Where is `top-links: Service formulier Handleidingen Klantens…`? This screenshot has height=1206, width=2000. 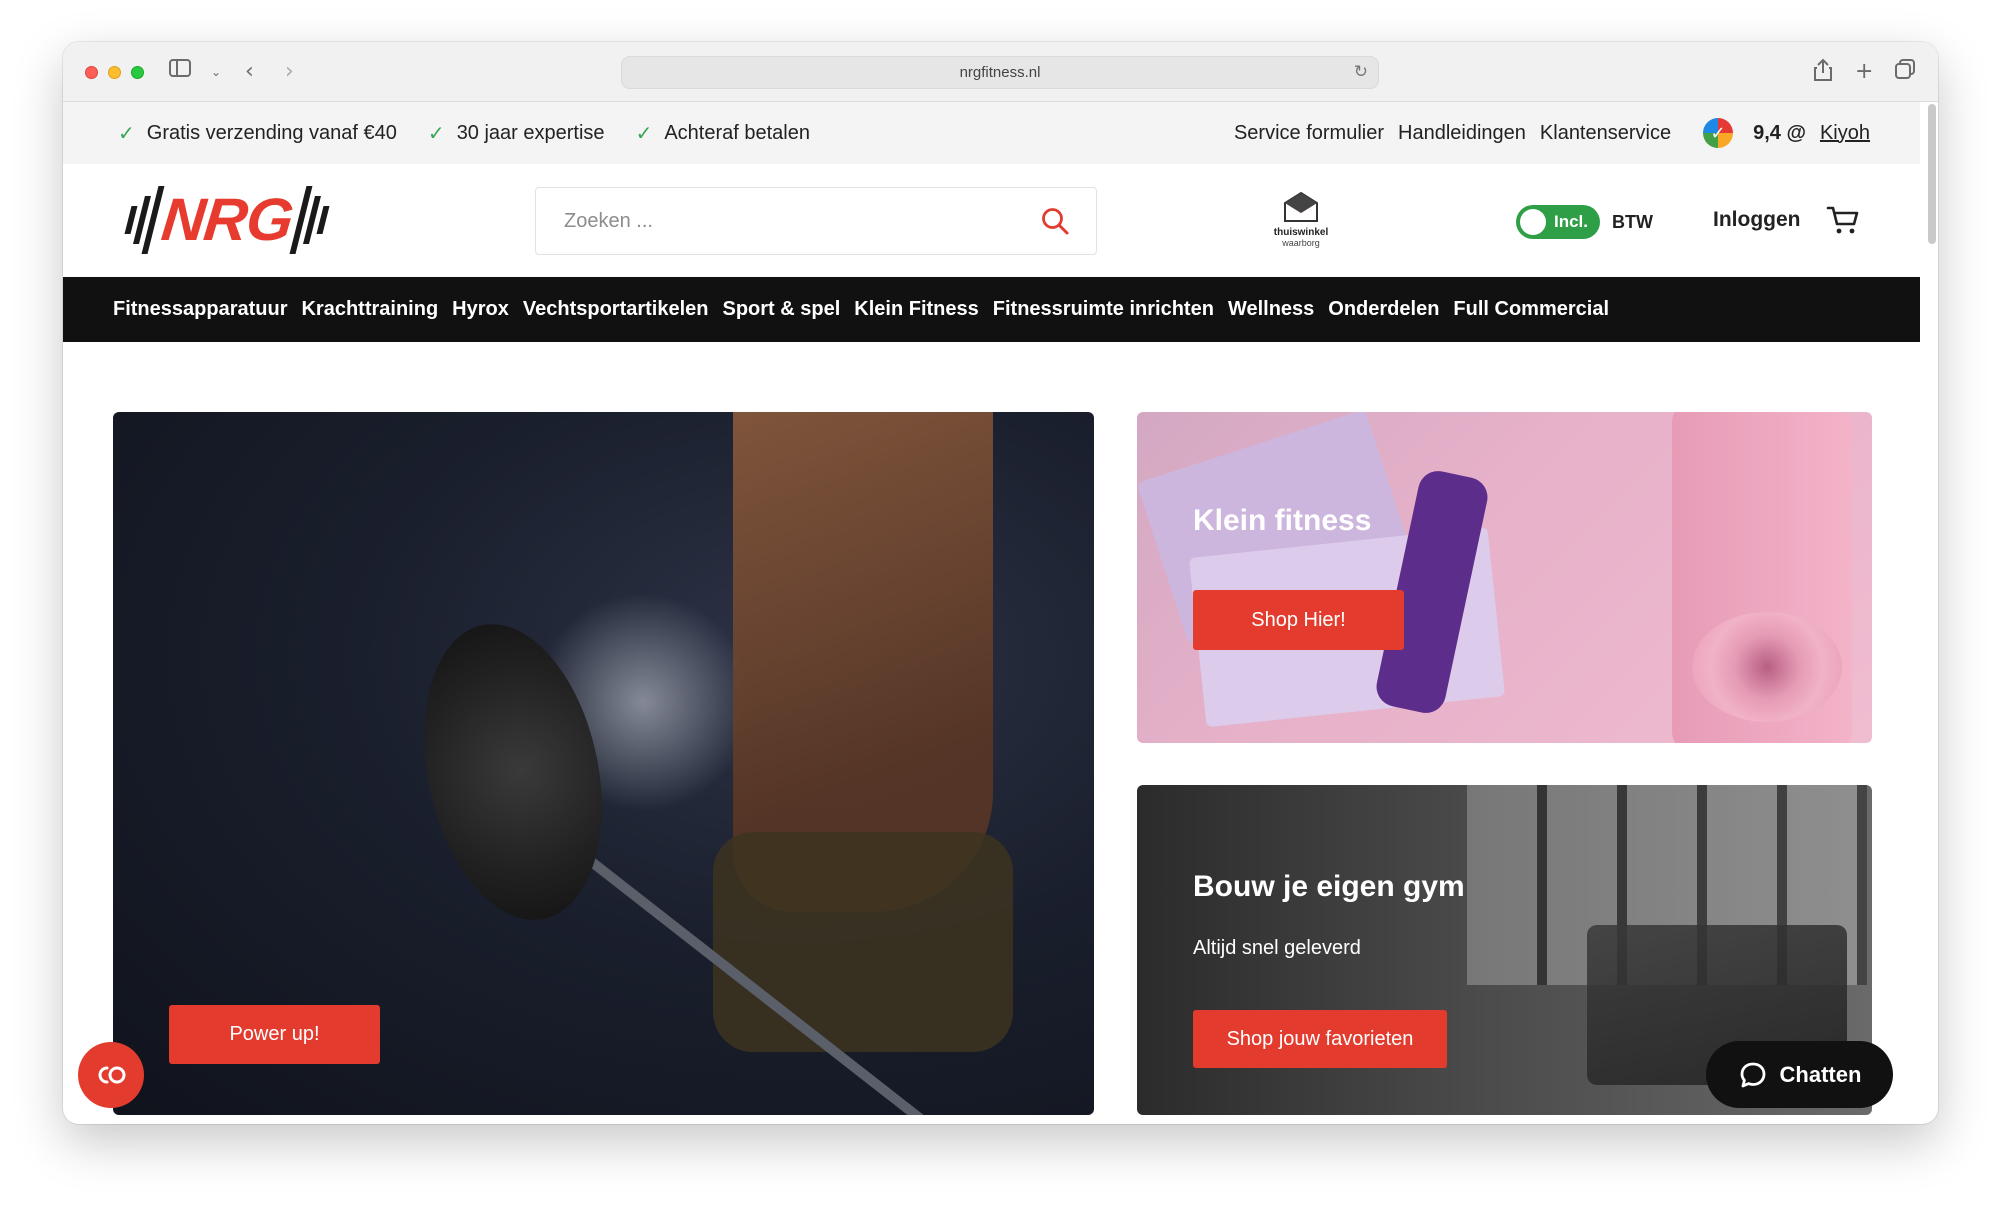 top-links: Service formulier Handleidingen Klantens… is located at coordinates (1552, 133).